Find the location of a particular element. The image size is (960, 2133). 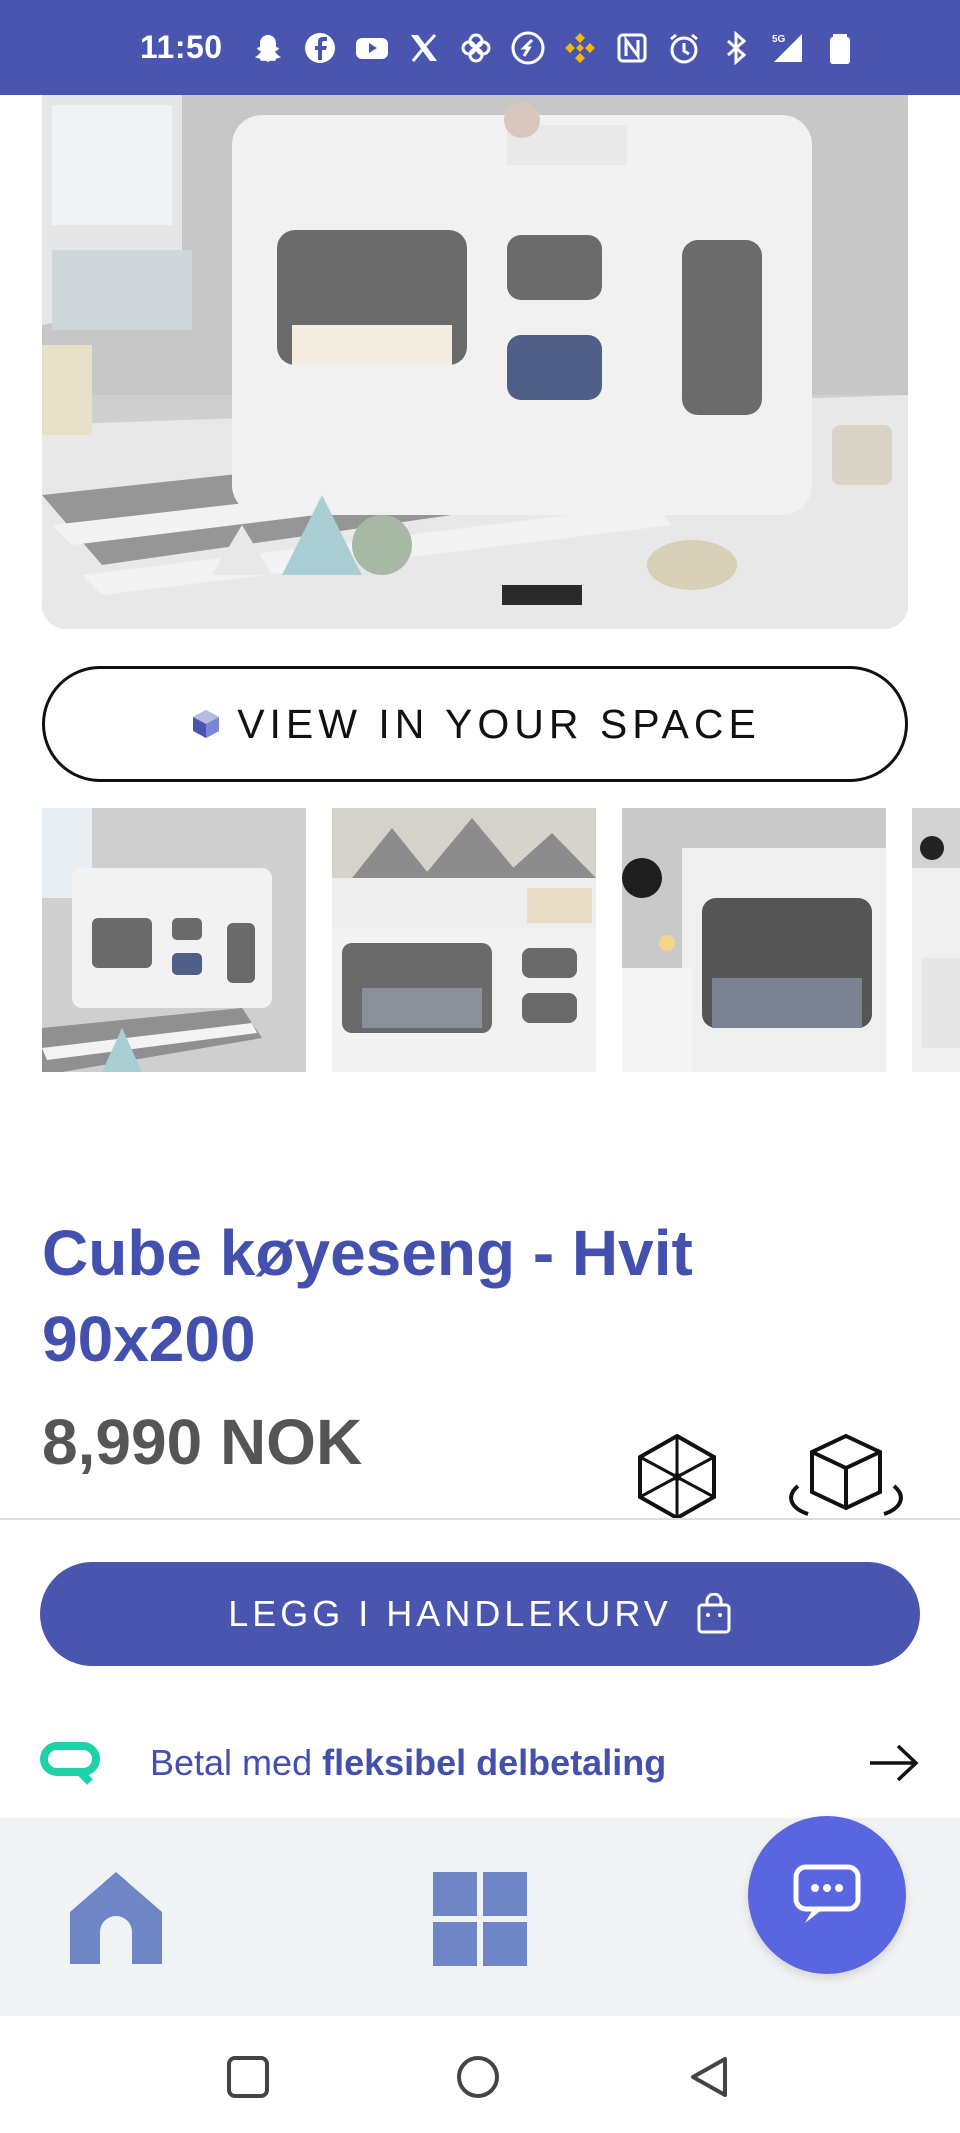

youtube-icon is located at coordinates (372, 48).